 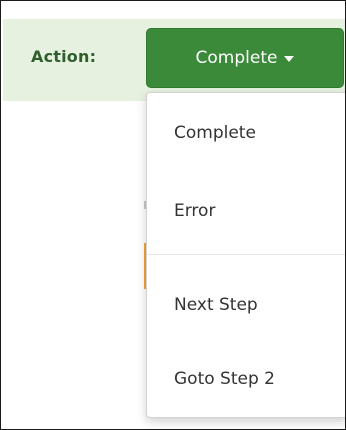 What do you see at coordinates (215, 133) in the screenshot?
I see `menu-item-complete: Complete` at bounding box center [215, 133].